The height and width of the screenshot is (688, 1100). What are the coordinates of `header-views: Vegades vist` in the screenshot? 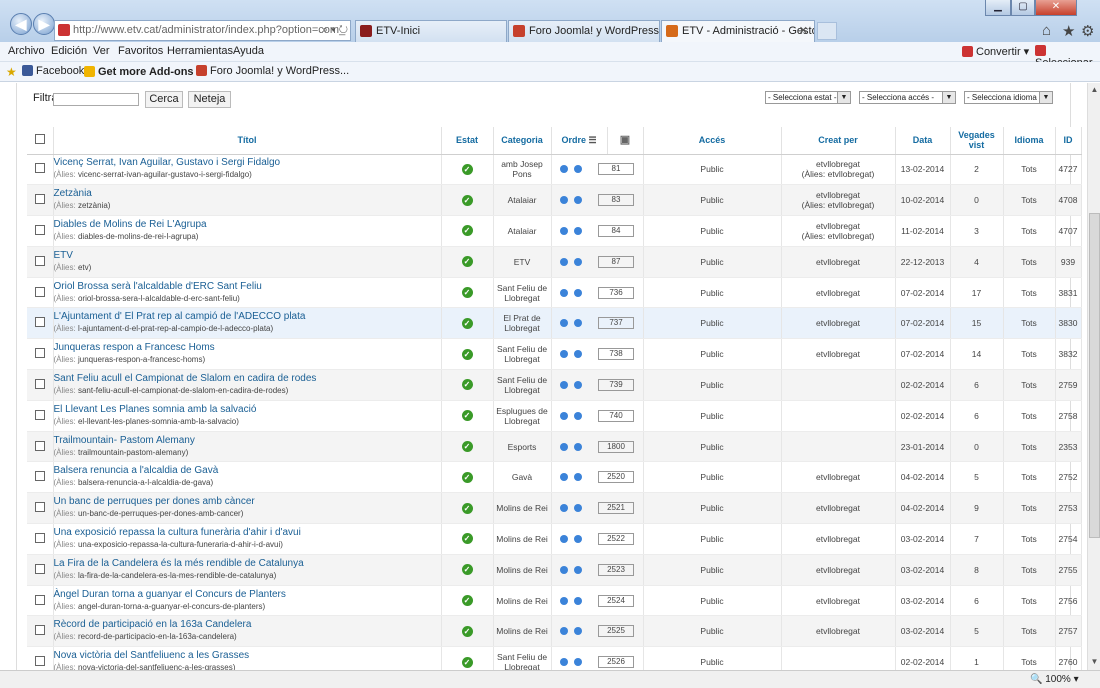 It's located at (977, 141).